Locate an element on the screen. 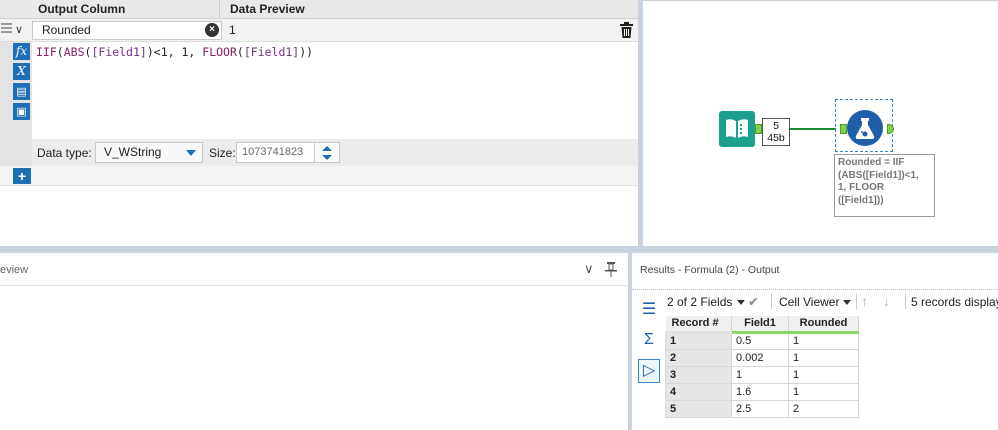 The height and width of the screenshot is (430, 998). increment-arrow-icon is located at coordinates (327, 148).